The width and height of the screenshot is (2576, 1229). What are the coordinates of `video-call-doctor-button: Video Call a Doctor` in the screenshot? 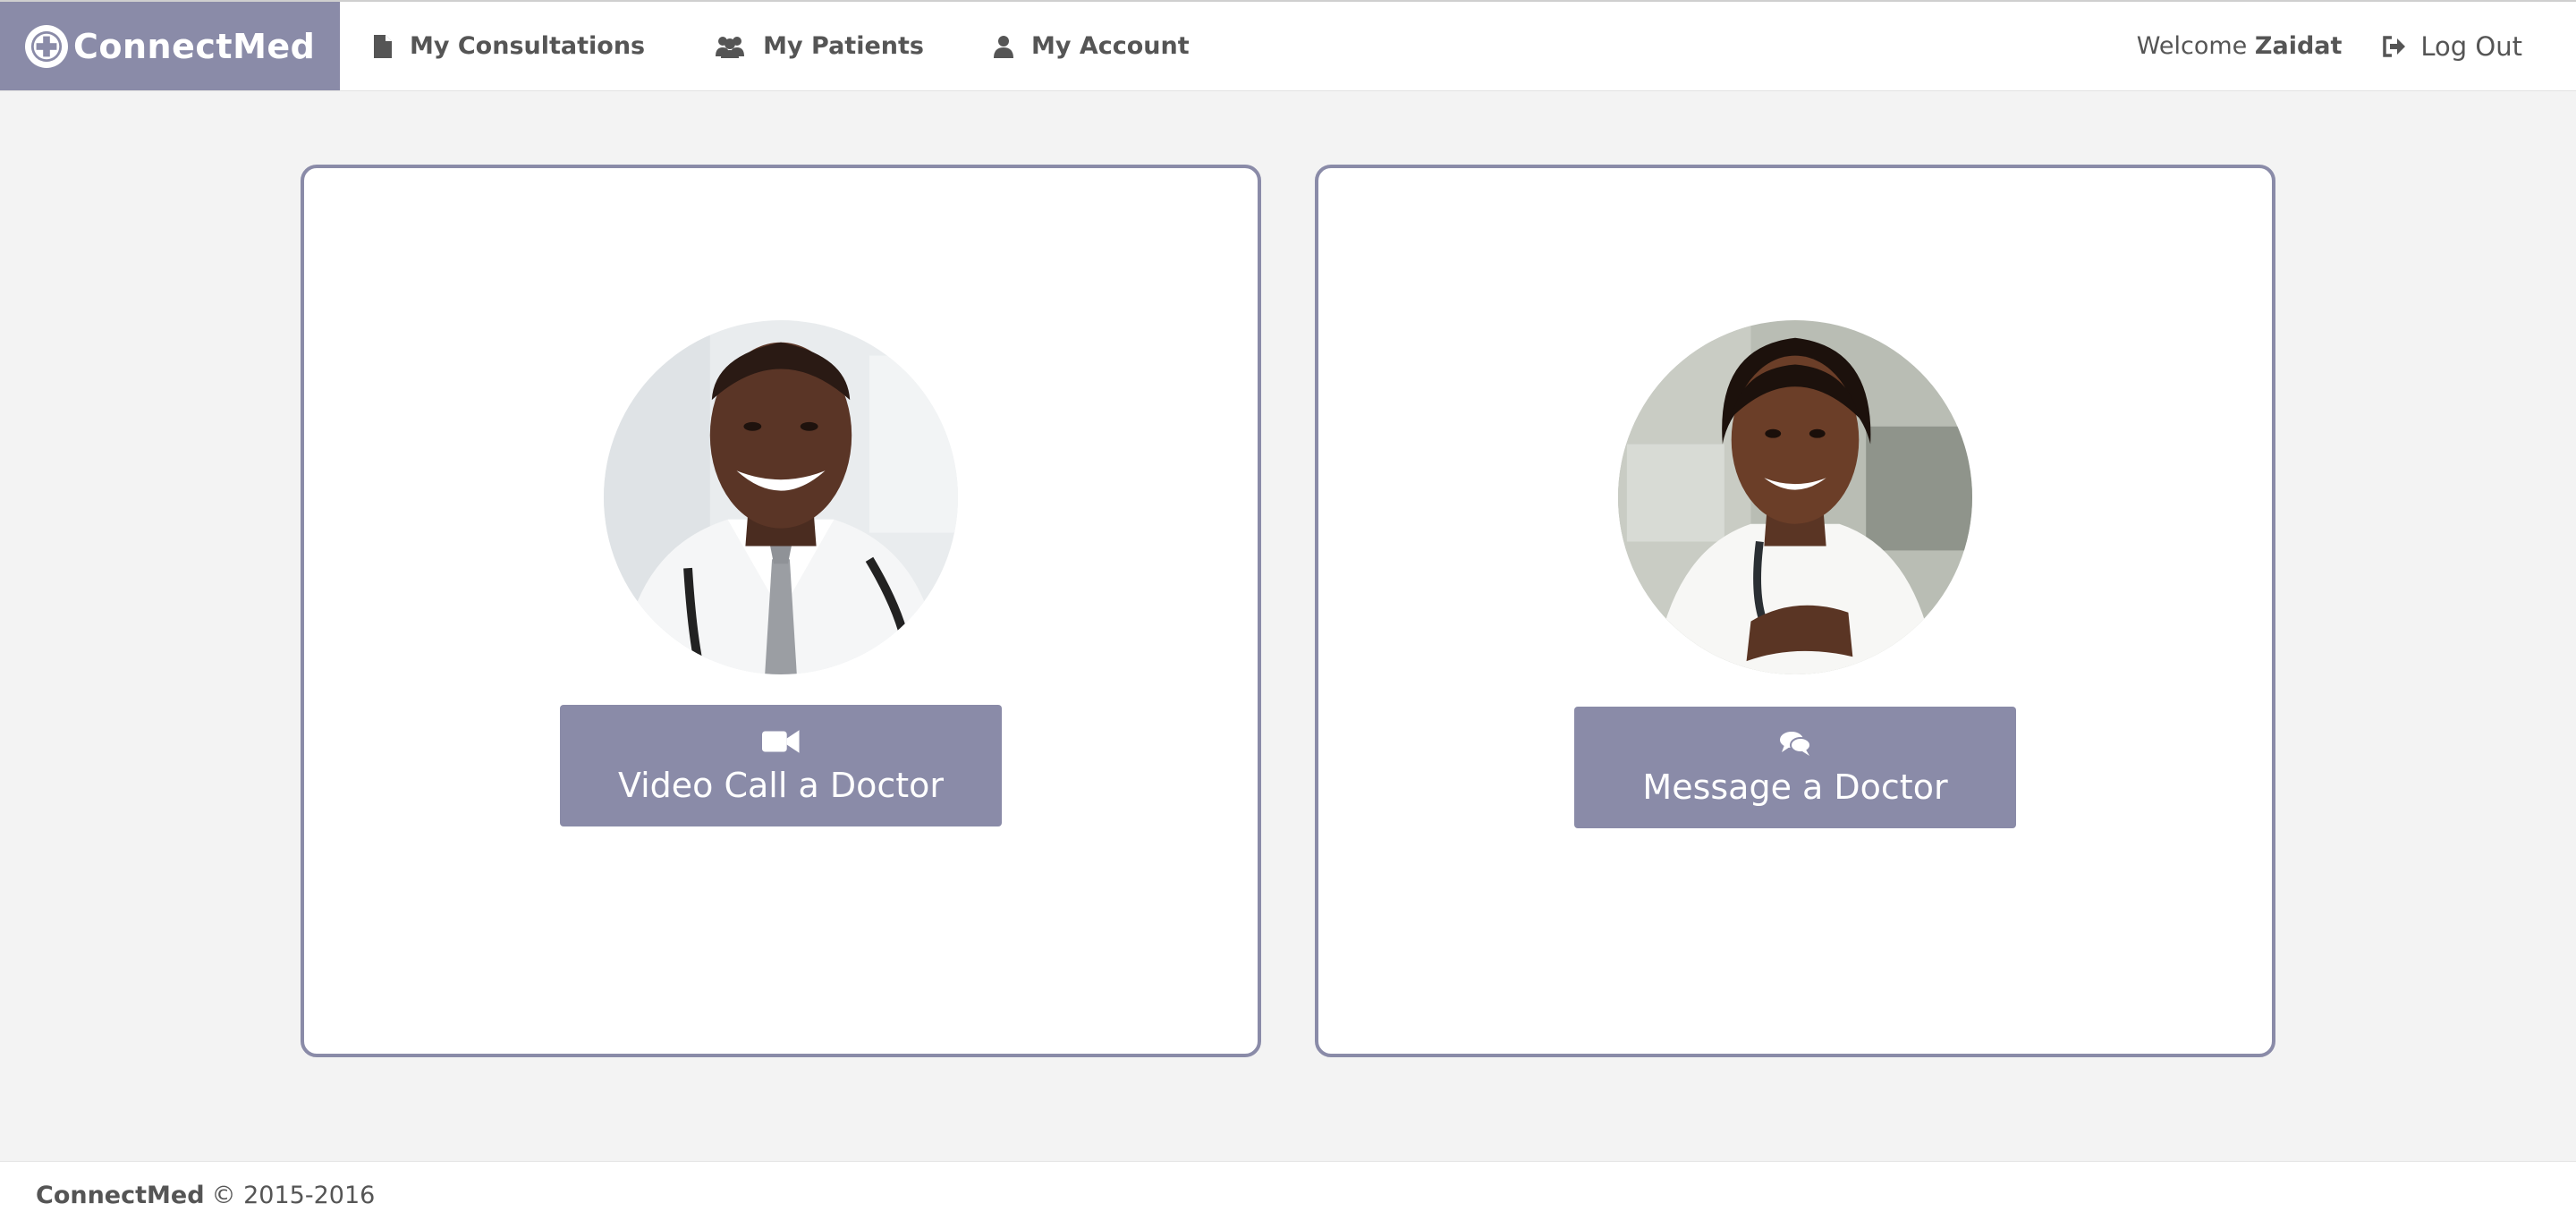 It's located at (781, 765).